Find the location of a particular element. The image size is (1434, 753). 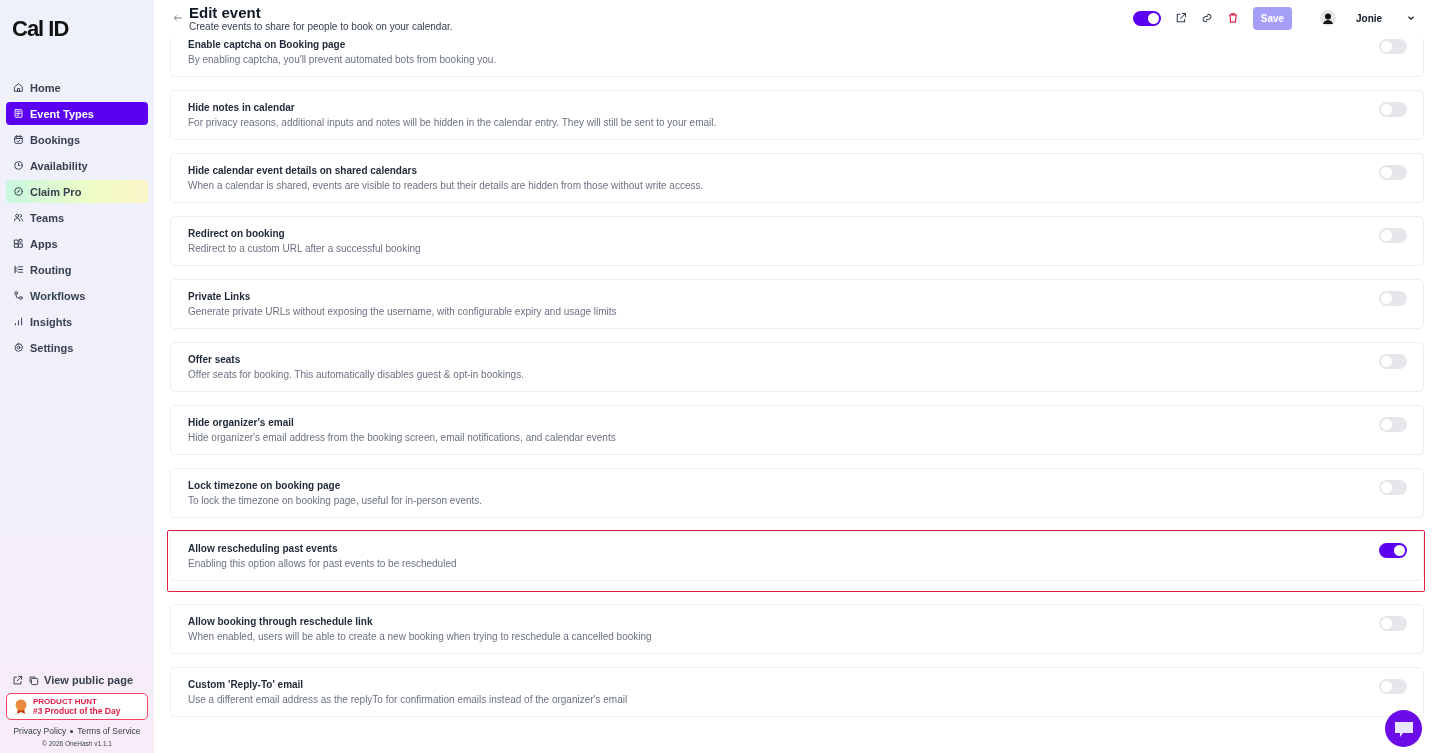

setting-title: Hide organizer's email is located at coordinates (241, 422).